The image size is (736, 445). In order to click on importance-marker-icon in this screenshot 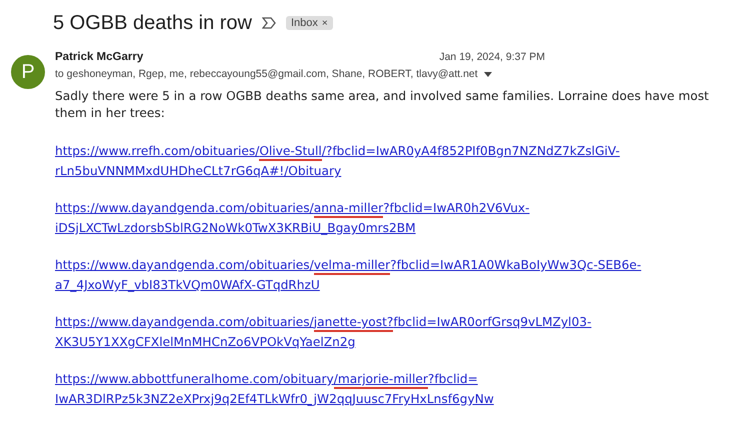, I will do `click(269, 23)`.